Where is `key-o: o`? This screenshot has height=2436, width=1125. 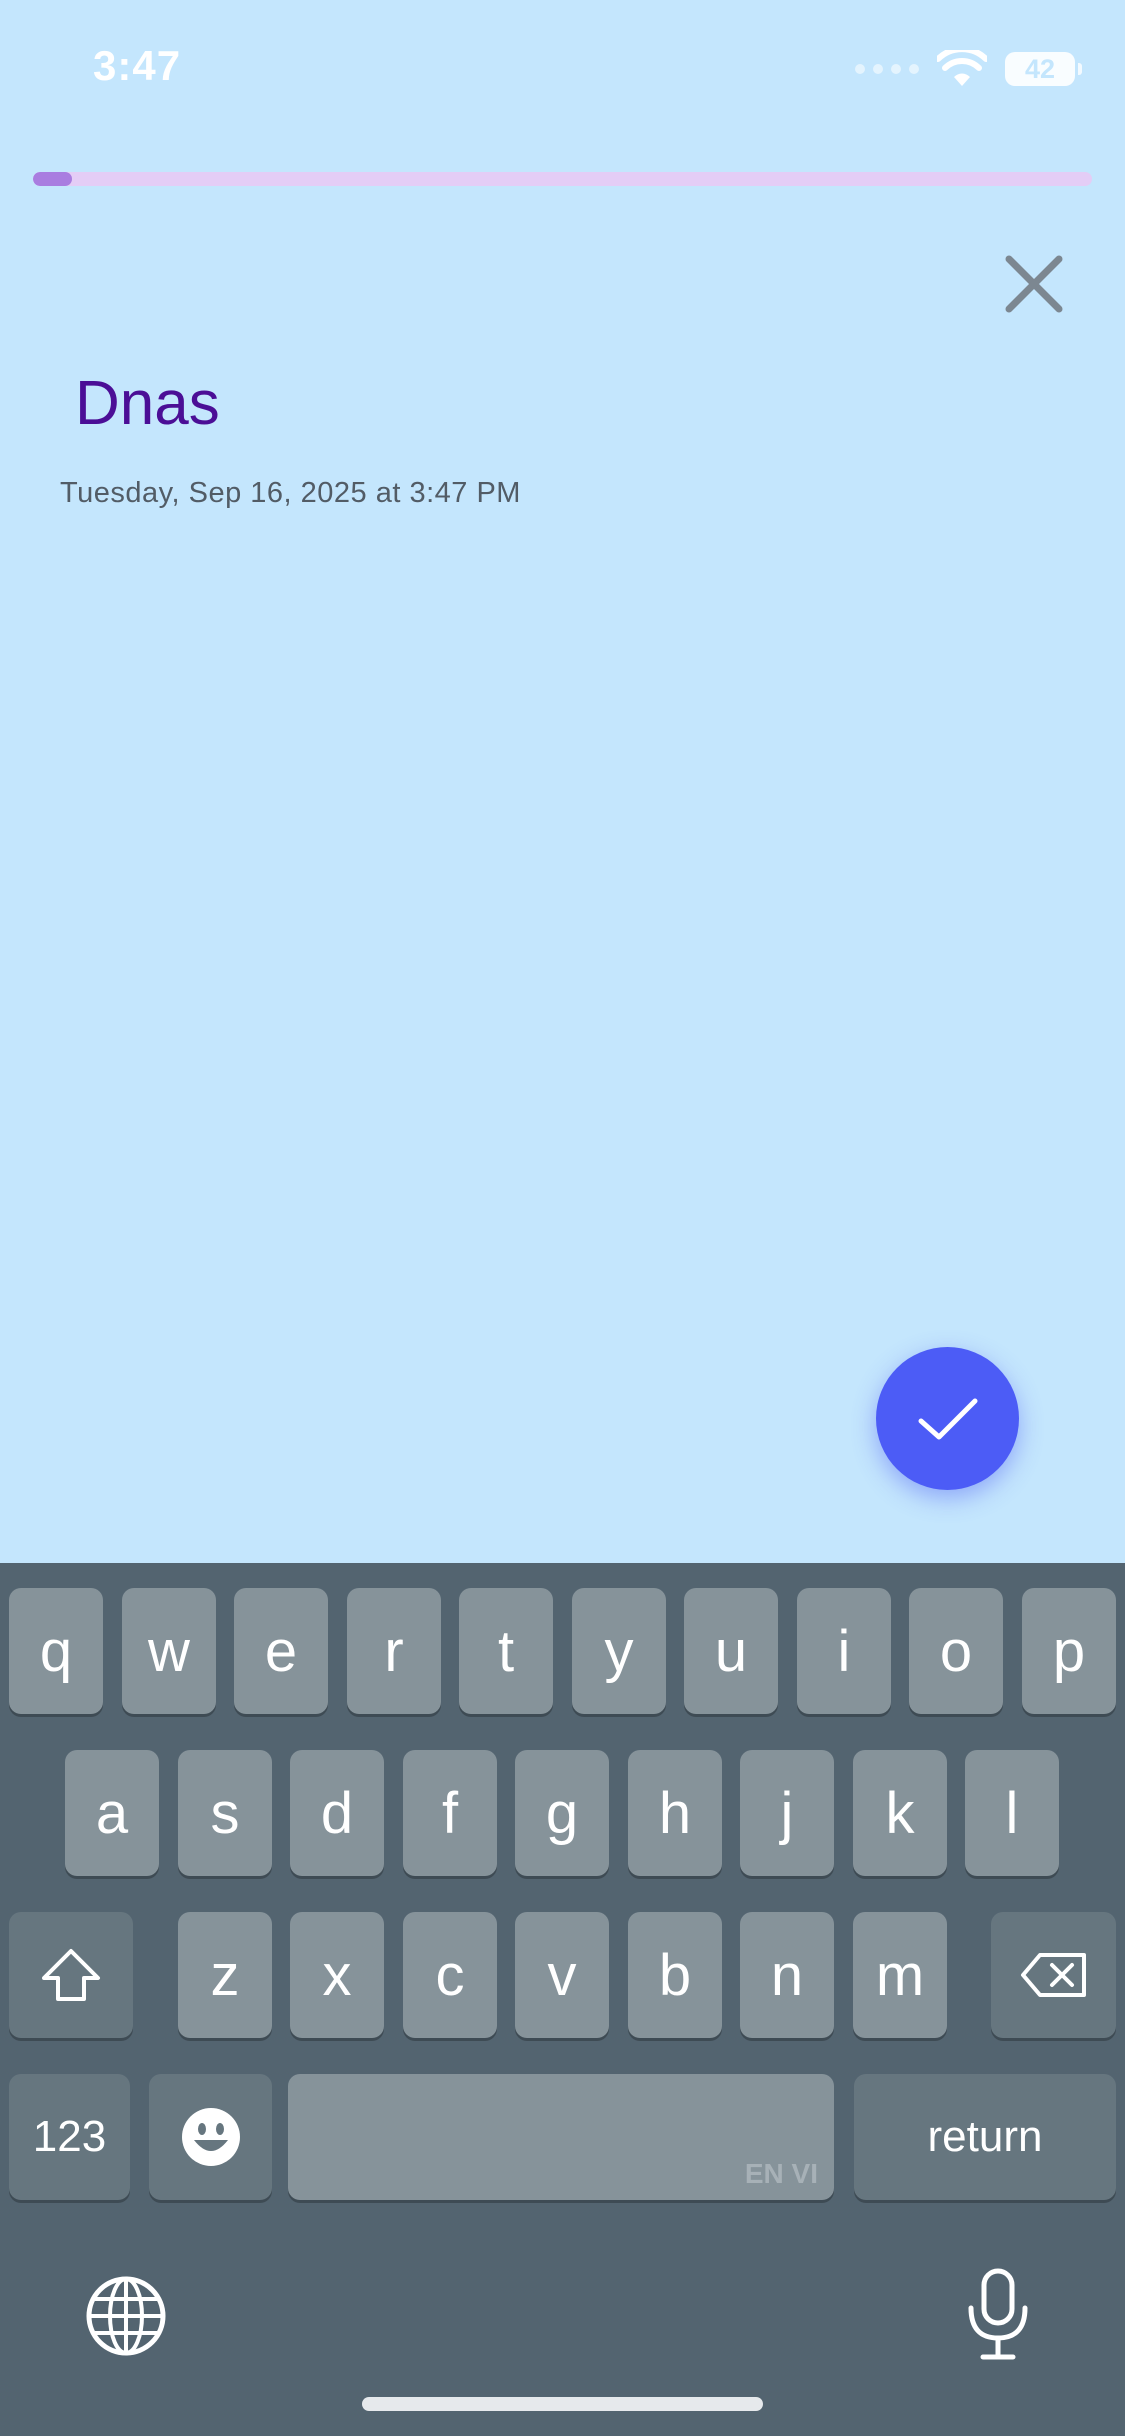 key-o: o is located at coordinates (956, 1651).